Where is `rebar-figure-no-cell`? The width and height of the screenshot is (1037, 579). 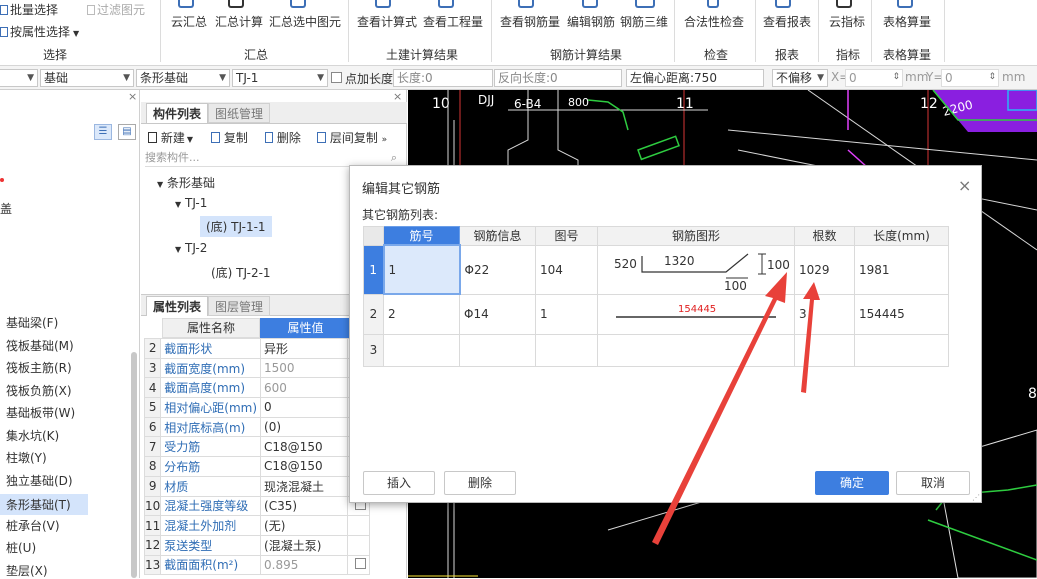
rebar-figure-no-cell is located at coordinates (566, 350).